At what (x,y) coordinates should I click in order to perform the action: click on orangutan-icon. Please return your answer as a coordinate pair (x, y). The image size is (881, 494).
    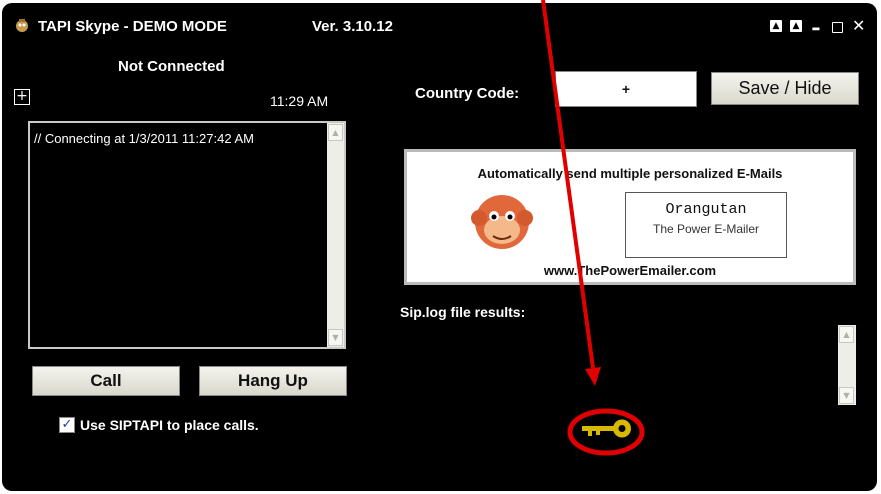
    Looking at the image, I should click on (502, 222).